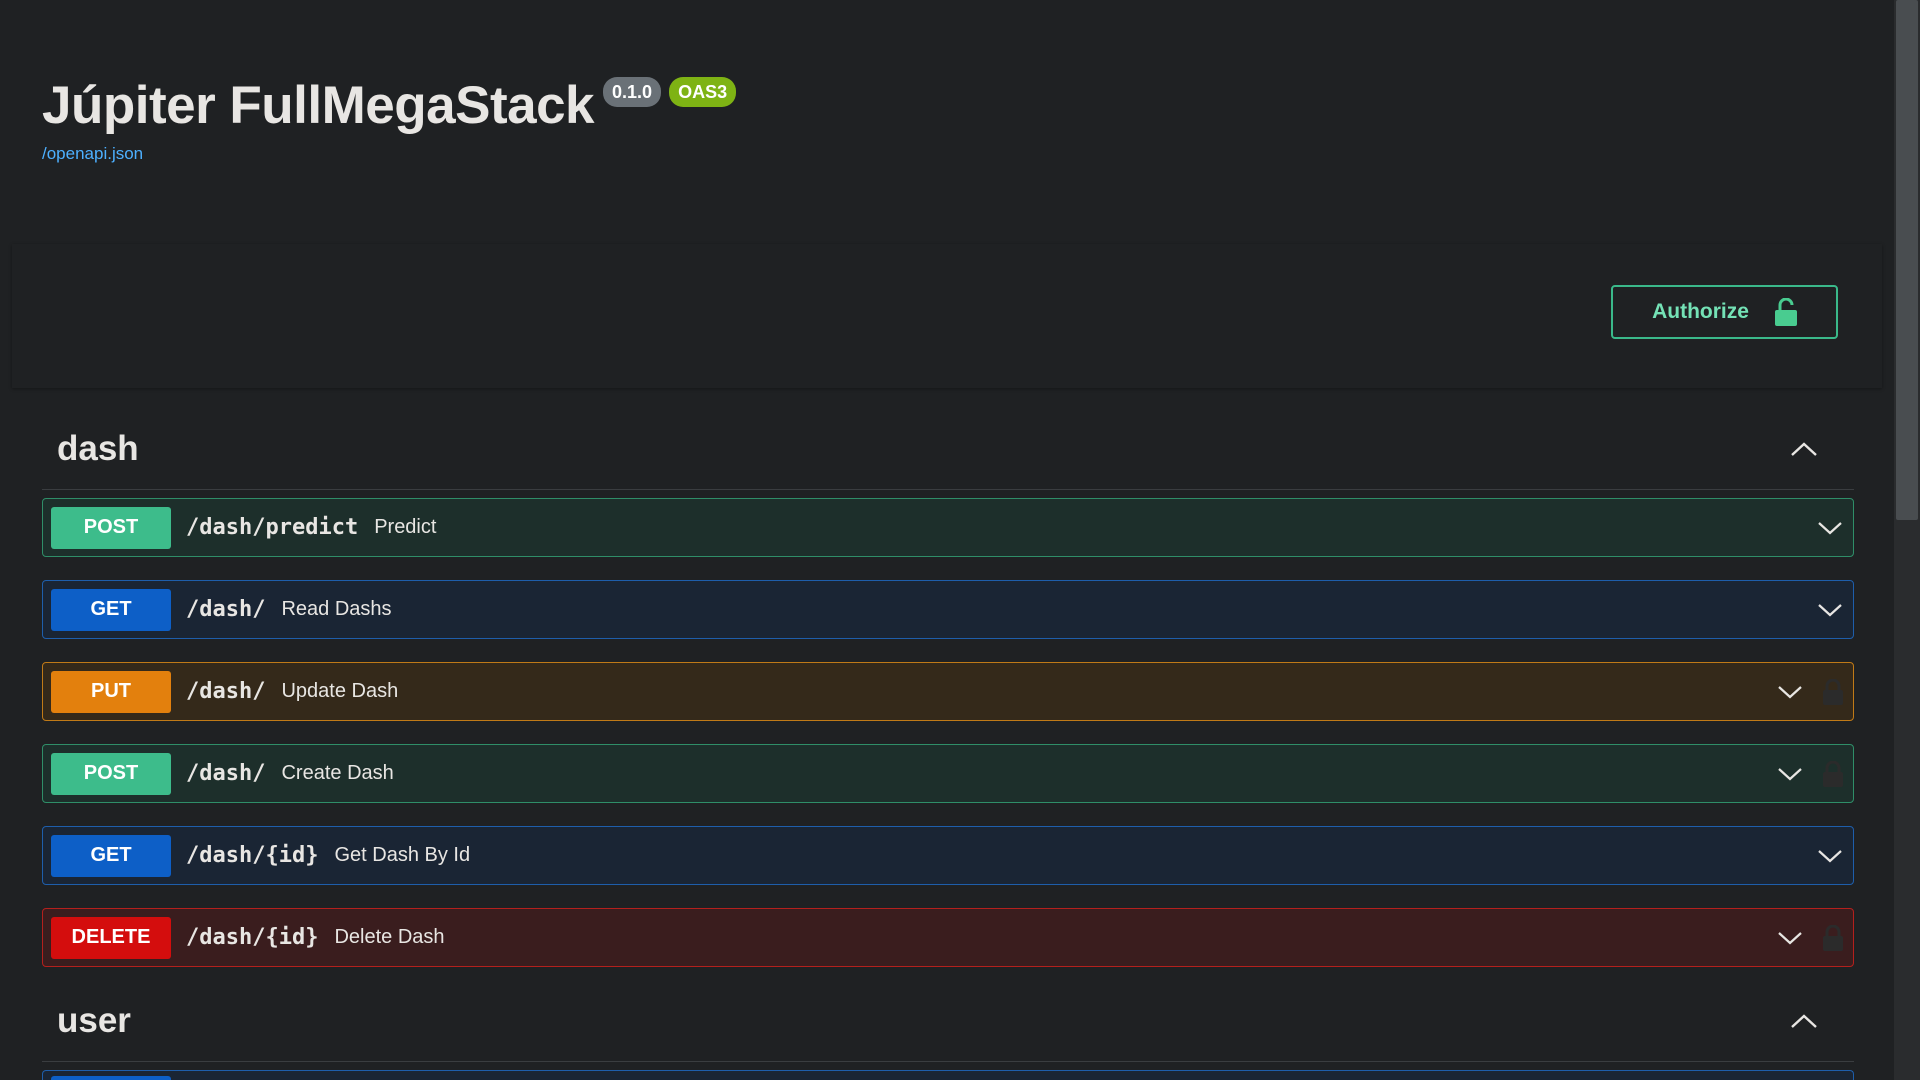 Image resolution: width=1920 pixels, height=1080 pixels. I want to click on scrollbar-thumb, so click(1907, 260).